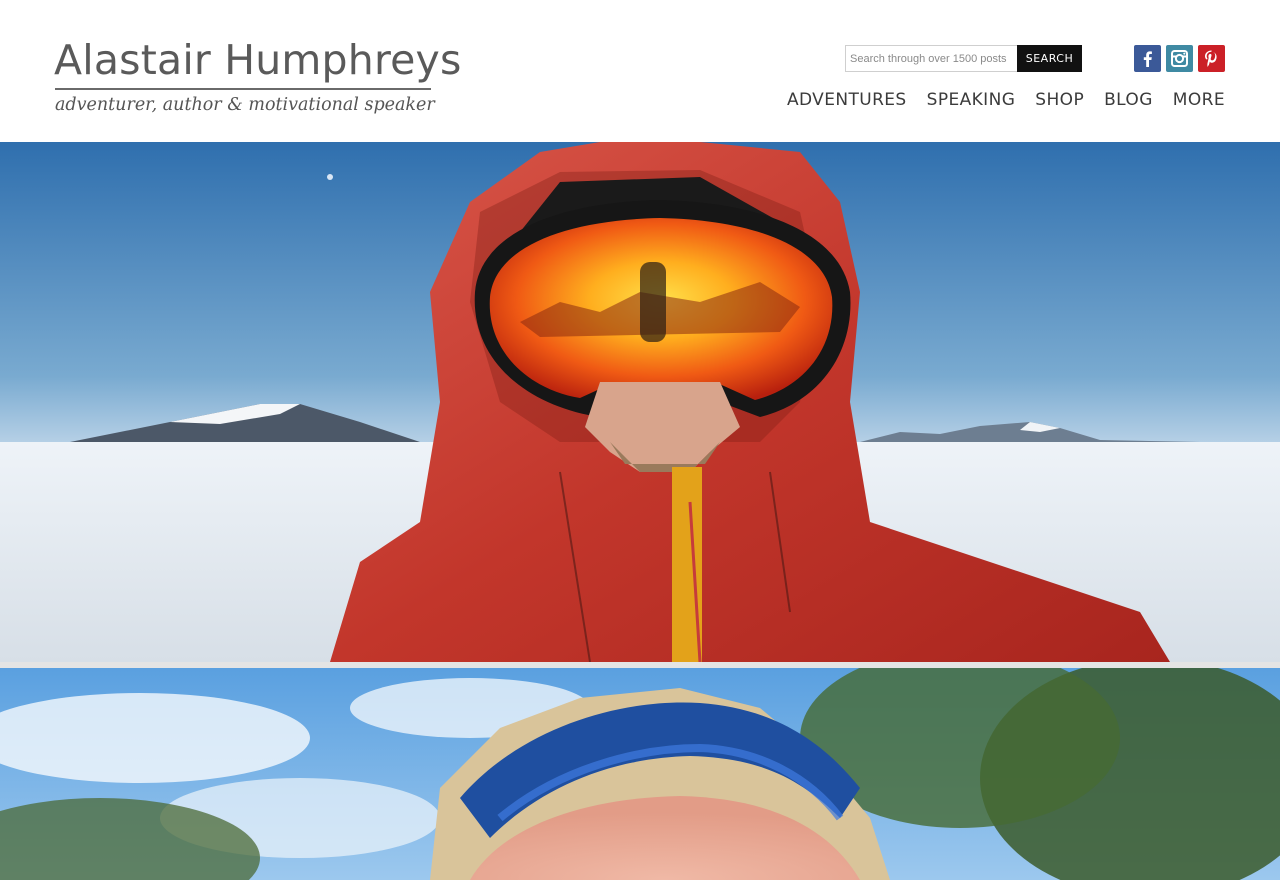  I want to click on site-title: Alastair Humphreys, so click(258, 60).